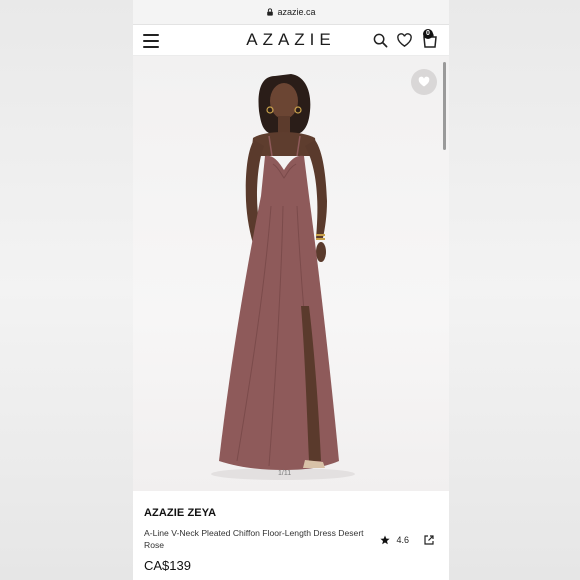 The width and height of the screenshot is (580, 580). I want to click on rating-group: 4.6, so click(407, 540).